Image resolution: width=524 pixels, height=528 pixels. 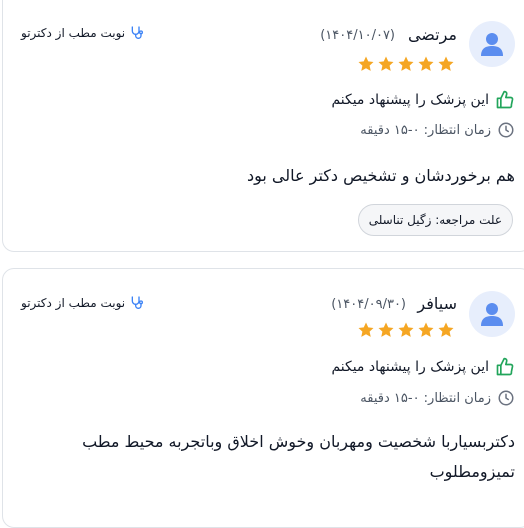 I want to click on review-comment: هم برخوردشان و تشخیص دکتر عالی بود, so click(x=380, y=175).